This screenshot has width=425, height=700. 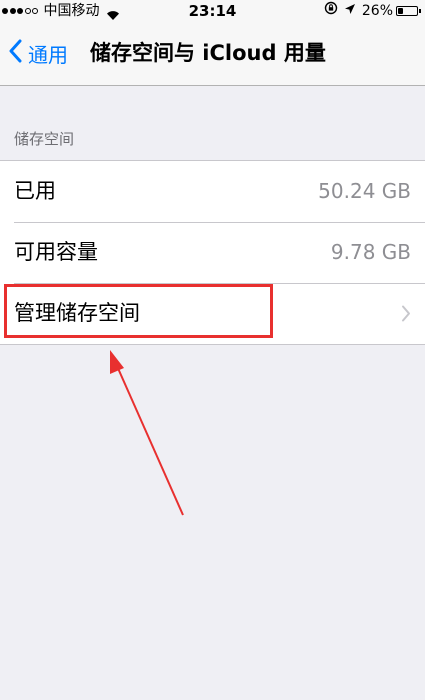 I want to click on table-row-used: 已用 50.24 GB, so click(x=212, y=191).